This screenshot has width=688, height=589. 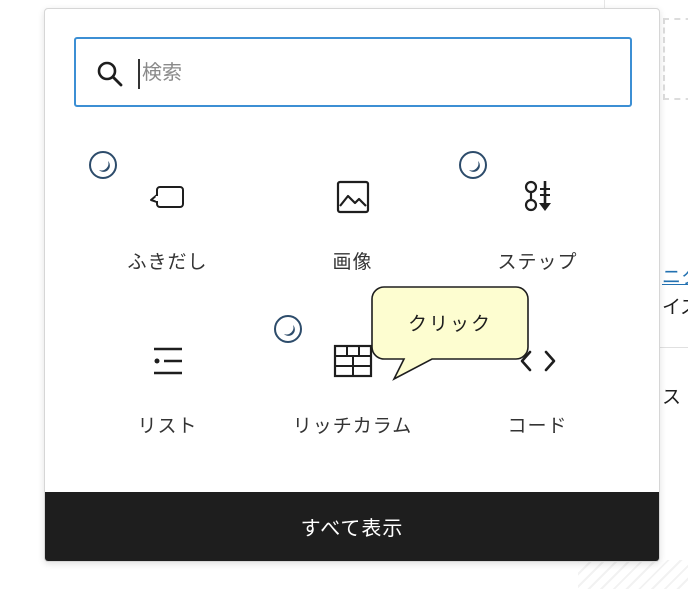 I want to click on block-placeholder, so click(x=675, y=59).